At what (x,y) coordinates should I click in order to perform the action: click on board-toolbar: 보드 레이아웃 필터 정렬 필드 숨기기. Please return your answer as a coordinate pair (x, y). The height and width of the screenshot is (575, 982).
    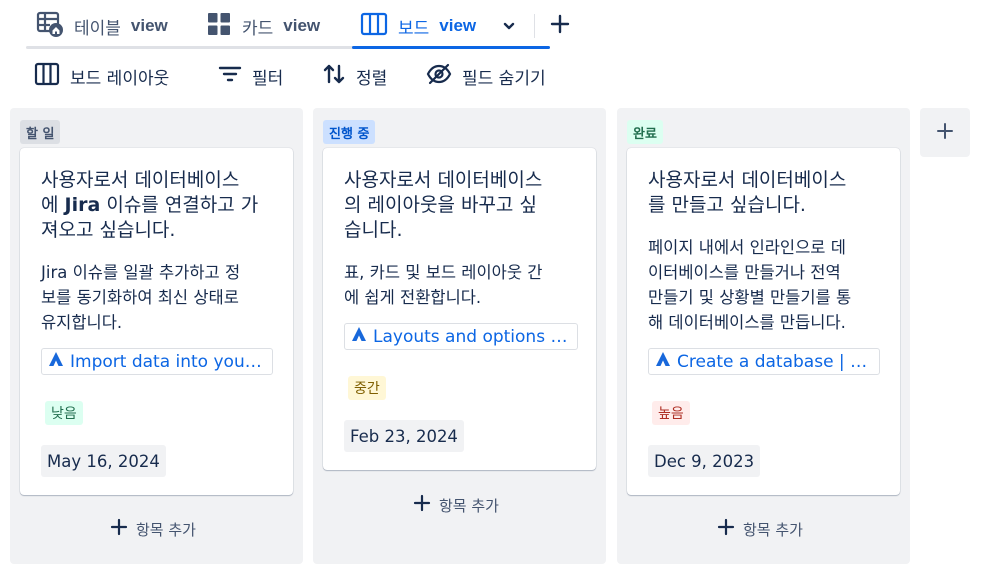
    Looking at the image, I should click on (314, 76).